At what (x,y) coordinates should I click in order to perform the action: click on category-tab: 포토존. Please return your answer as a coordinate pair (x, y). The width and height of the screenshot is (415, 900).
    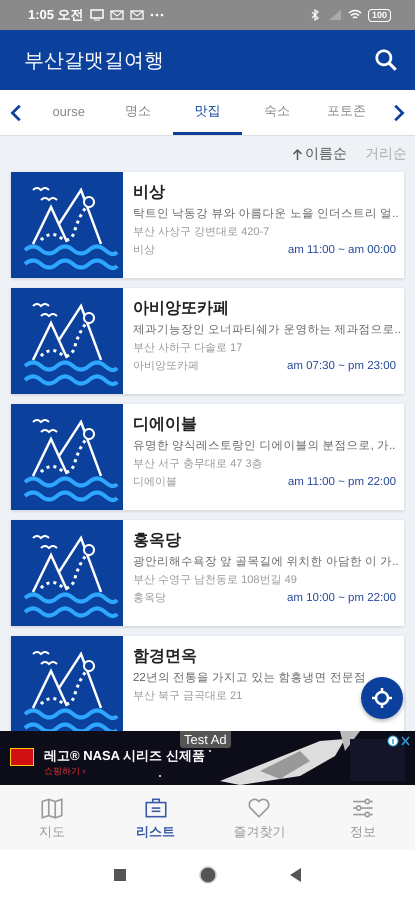
    Looking at the image, I should click on (347, 112).